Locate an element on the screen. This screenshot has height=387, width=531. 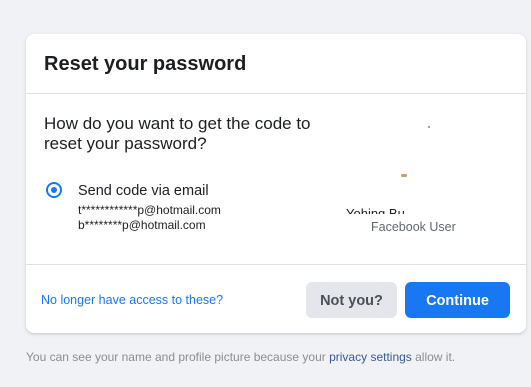
avatar is located at coordinates (404, 175).